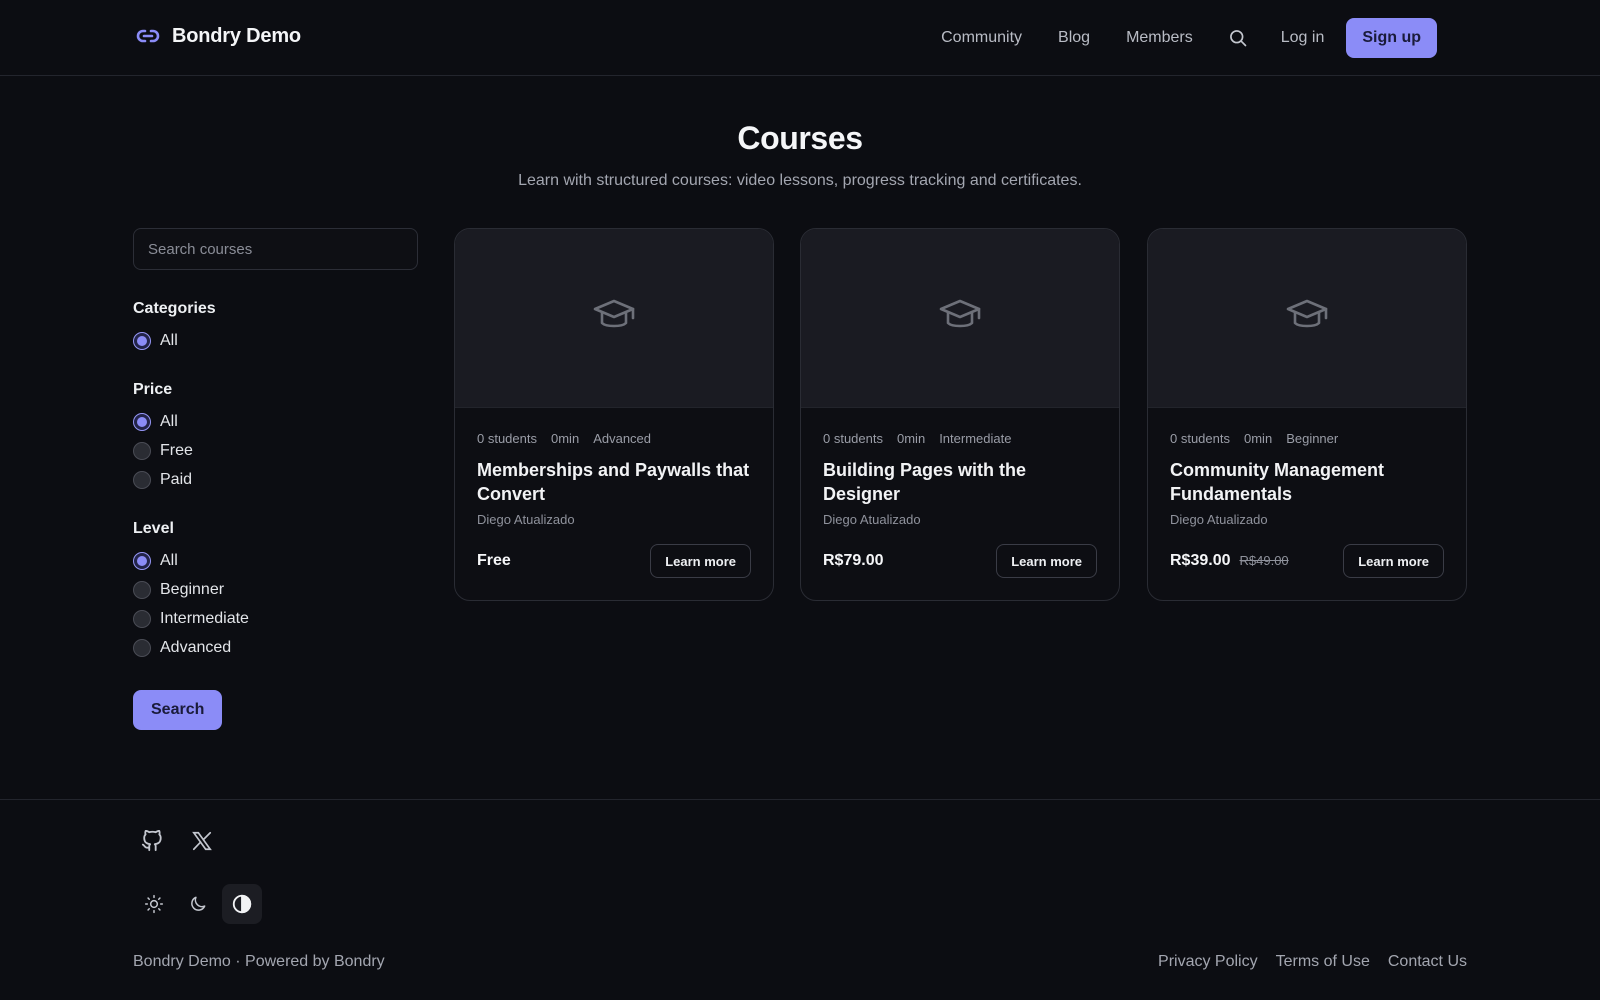  What do you see at coordinates (204, 618) in the screenshot?
I see `radio-label: Intermediate` at bounding box center [204, 618].